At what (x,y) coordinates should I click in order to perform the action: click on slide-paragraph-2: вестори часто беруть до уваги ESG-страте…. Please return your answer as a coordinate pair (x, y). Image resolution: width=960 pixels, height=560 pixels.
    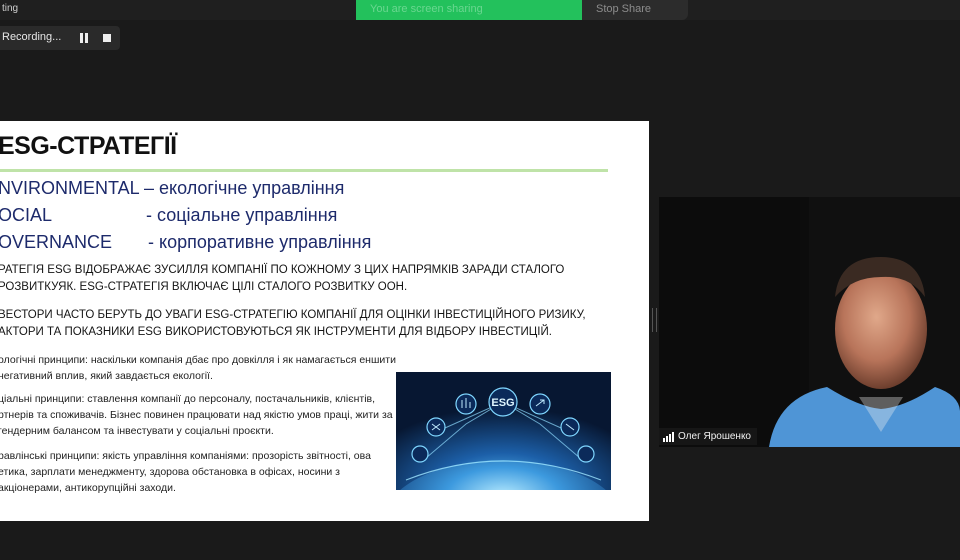
    Looking at the image, I should click on (293, 323).